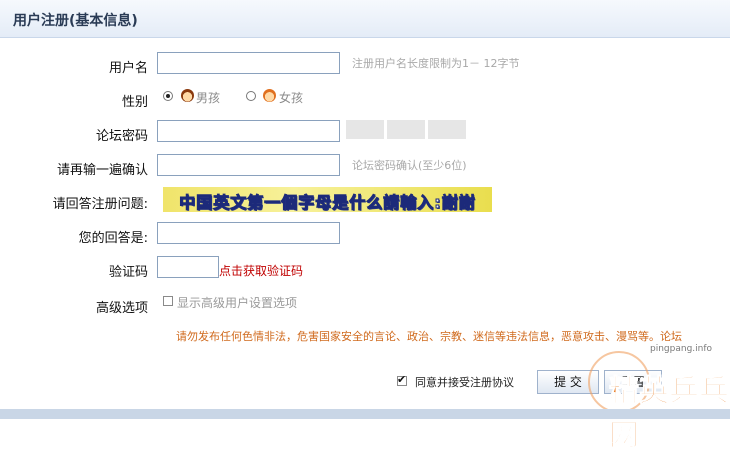  I want to click on site-watermark: pingpang.info 精英乒乓网, so click(656, 388).